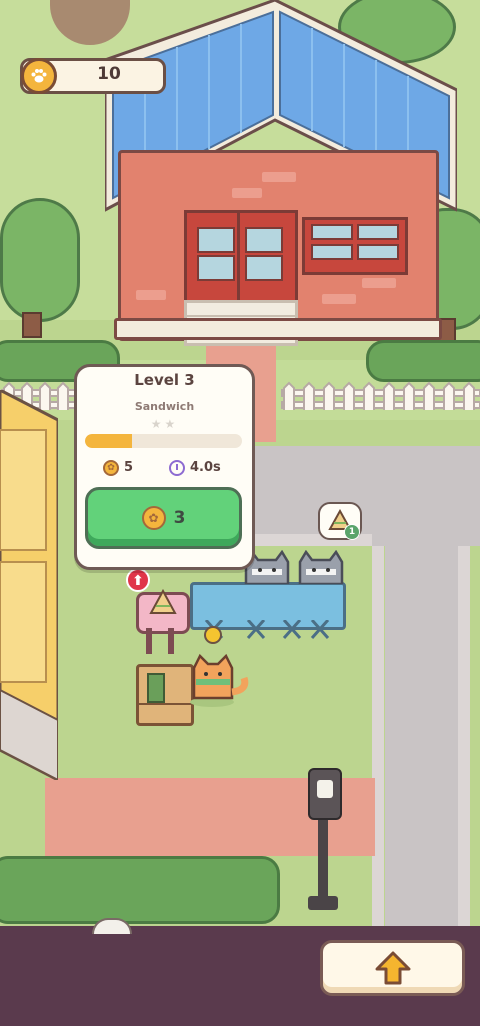  Describe the element at coordinates (423, 361) in the screenshot. I see `hedge-right` at that location.